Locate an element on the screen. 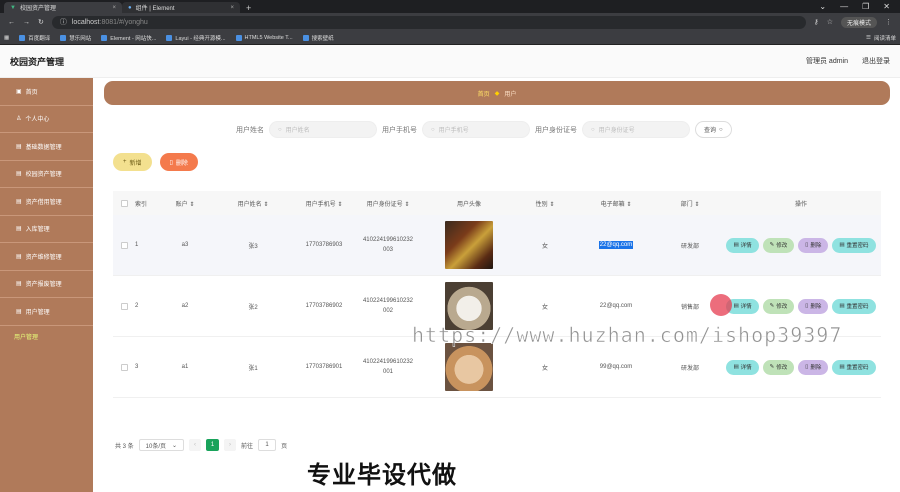  new-tab-icon: + is located at coordinates (248, 8).